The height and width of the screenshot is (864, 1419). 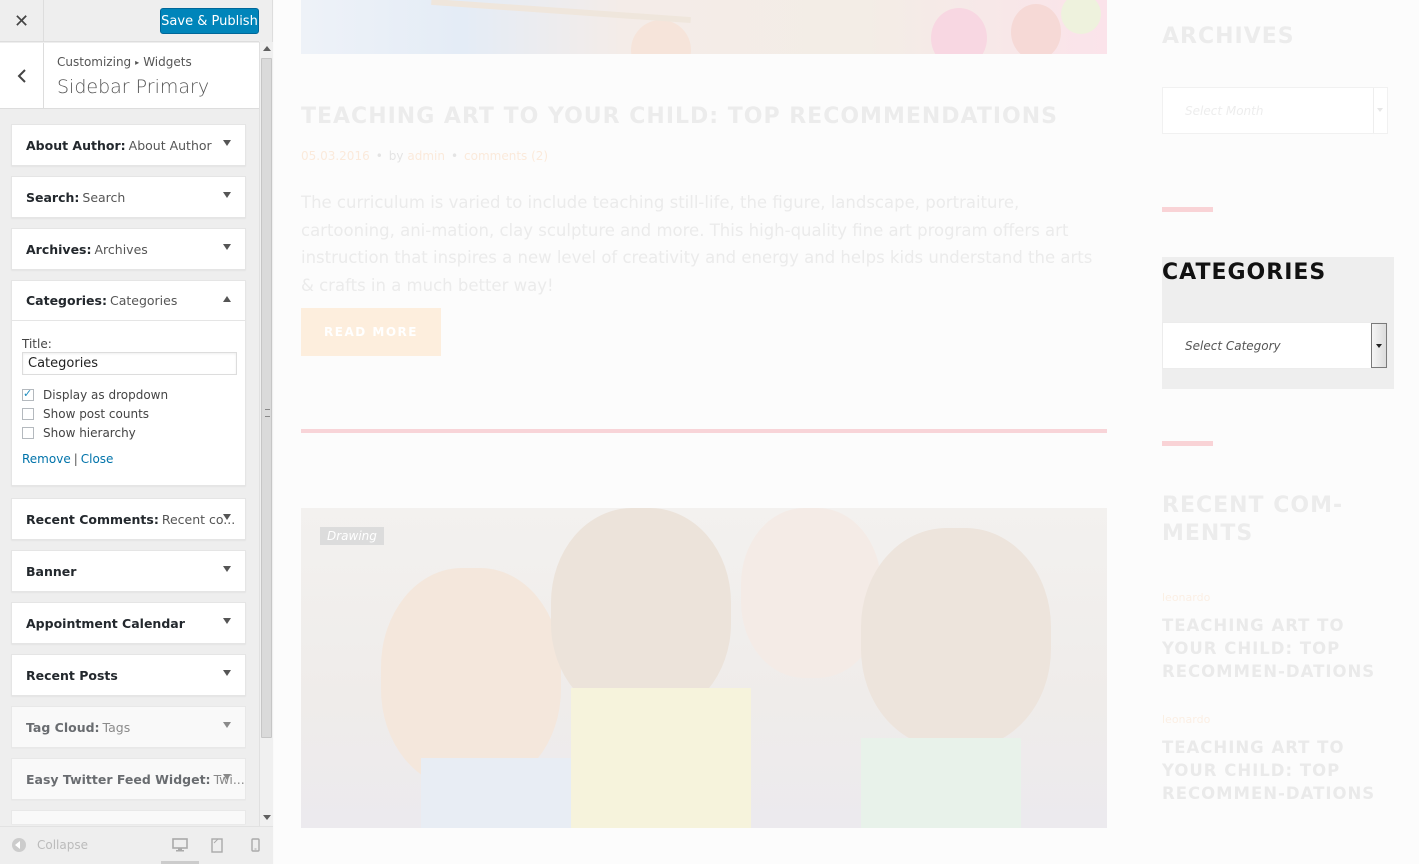 I want to click on post-divider, so click(x=704, y=431).